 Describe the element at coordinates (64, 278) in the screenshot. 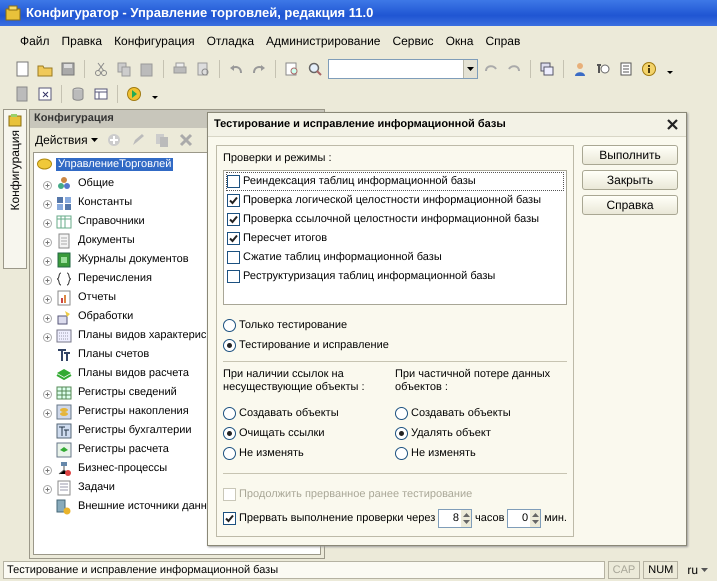

I see `braces-icon` at that location.